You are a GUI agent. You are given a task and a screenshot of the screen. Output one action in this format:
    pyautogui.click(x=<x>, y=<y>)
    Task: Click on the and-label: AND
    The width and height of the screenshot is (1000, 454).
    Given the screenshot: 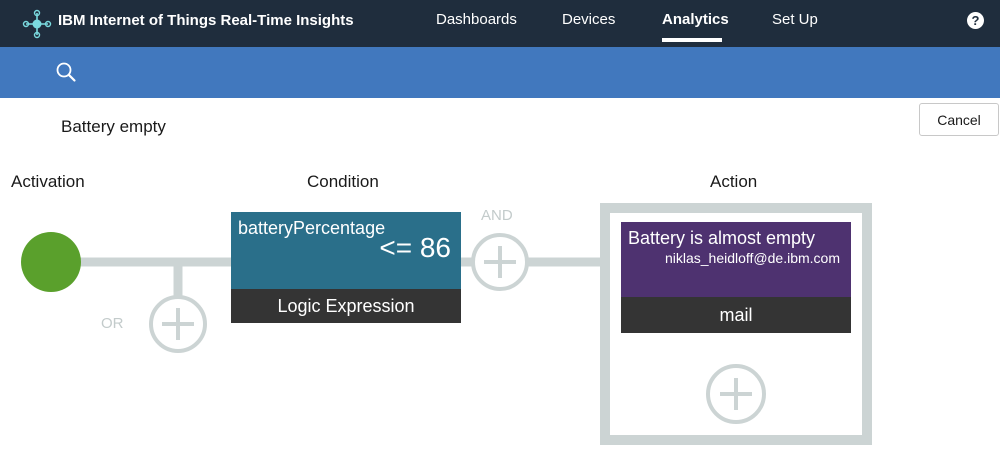 What is the action you would take?
    pyautogui.click(x=497, y=215)
    